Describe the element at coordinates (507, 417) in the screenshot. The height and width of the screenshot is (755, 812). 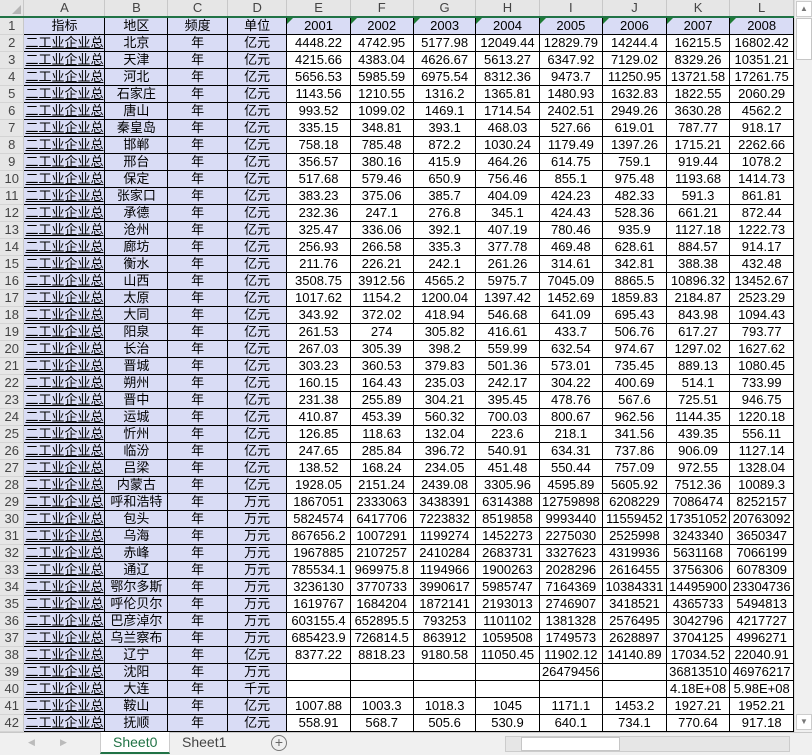
I see `value-cell: 700.03` at that location.